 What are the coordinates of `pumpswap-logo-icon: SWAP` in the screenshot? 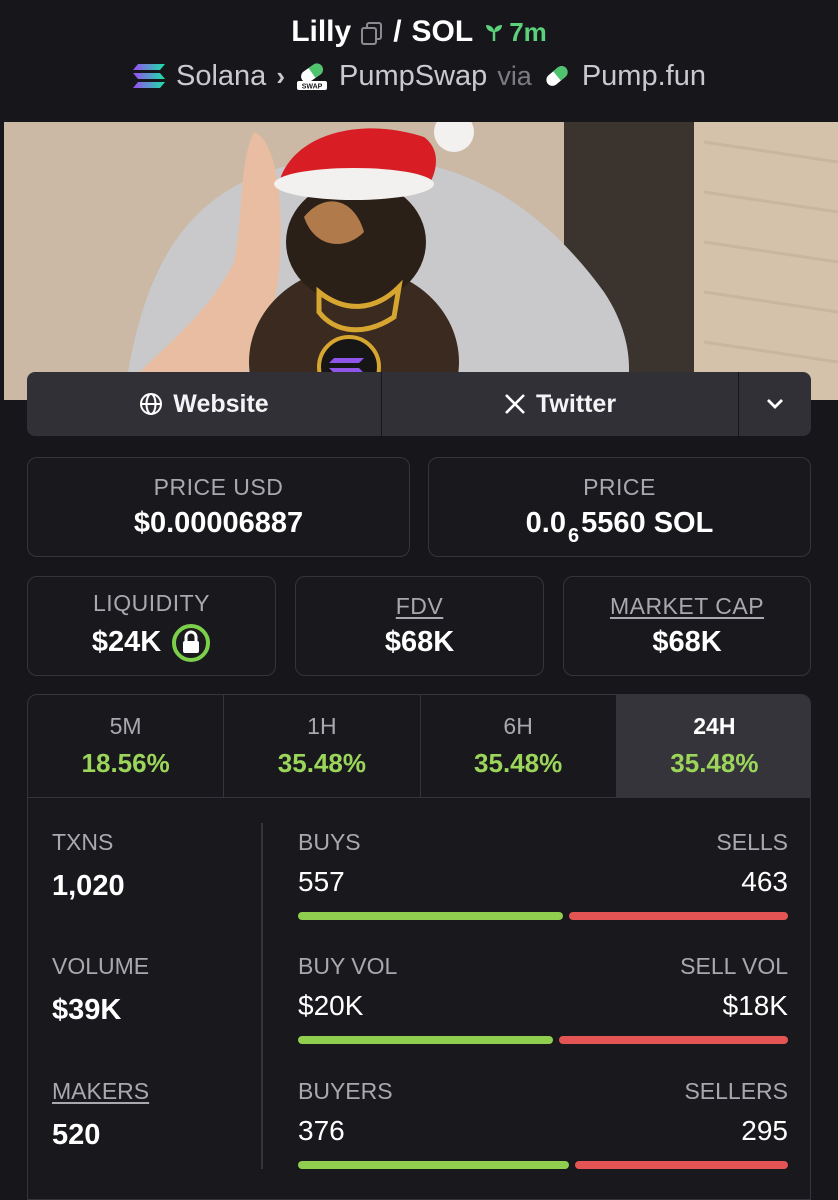 It's located at (312, 77).